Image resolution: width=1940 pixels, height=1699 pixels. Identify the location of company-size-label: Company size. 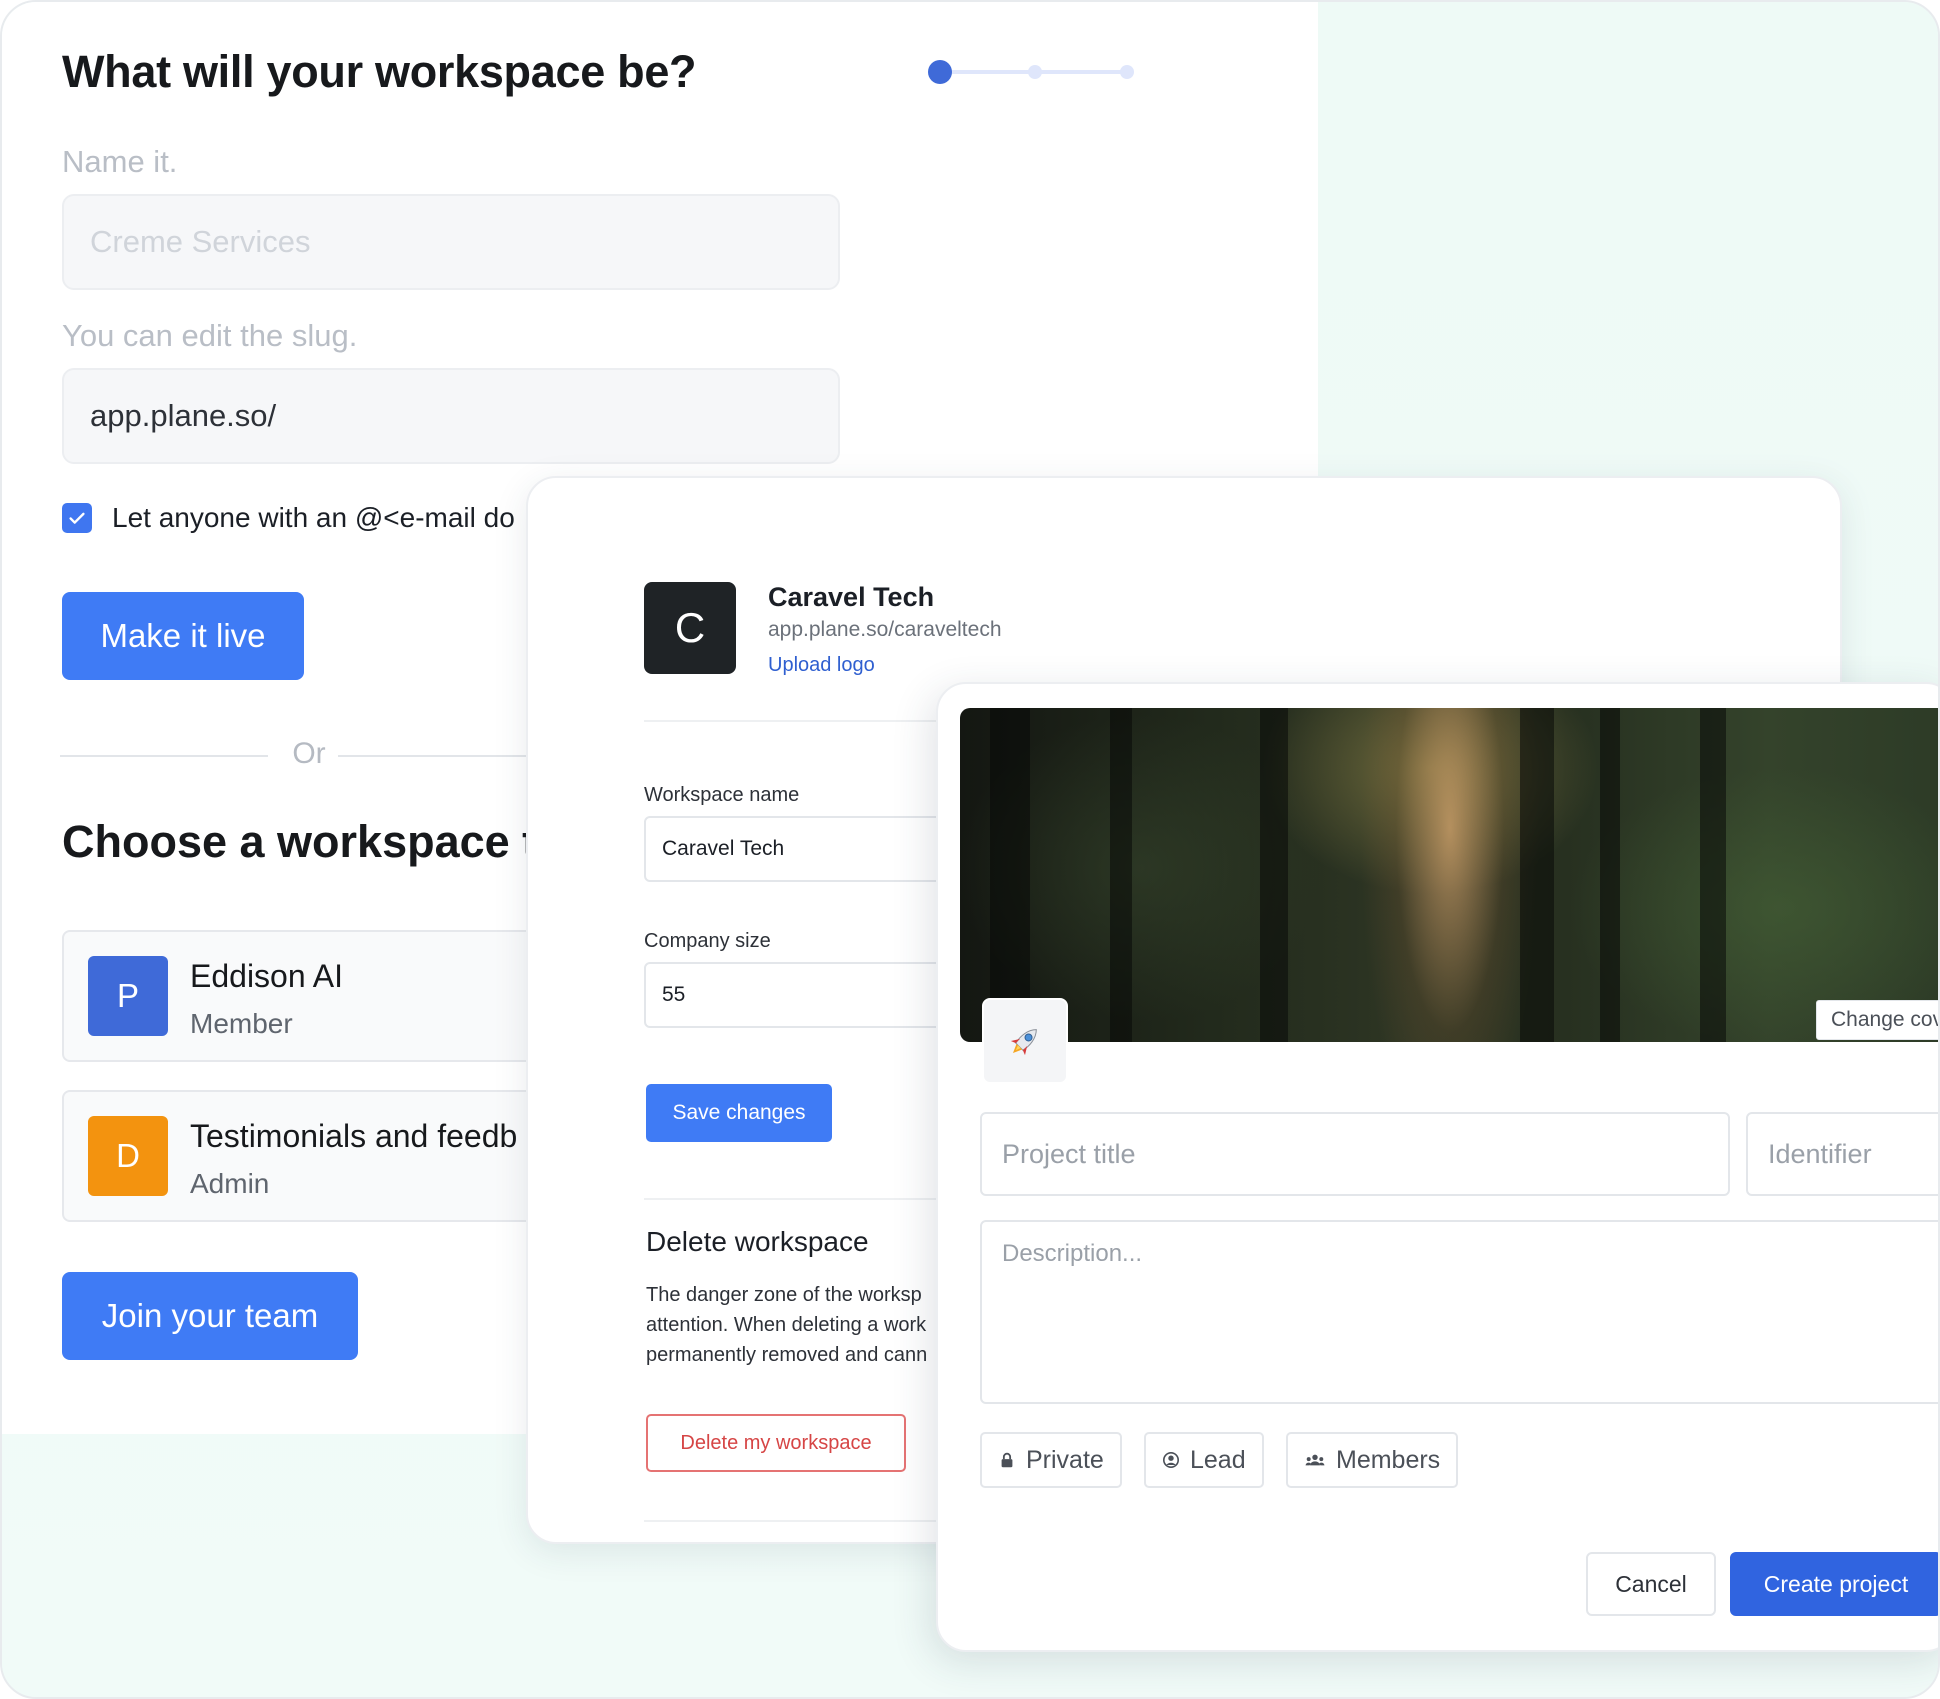
(707, 941).